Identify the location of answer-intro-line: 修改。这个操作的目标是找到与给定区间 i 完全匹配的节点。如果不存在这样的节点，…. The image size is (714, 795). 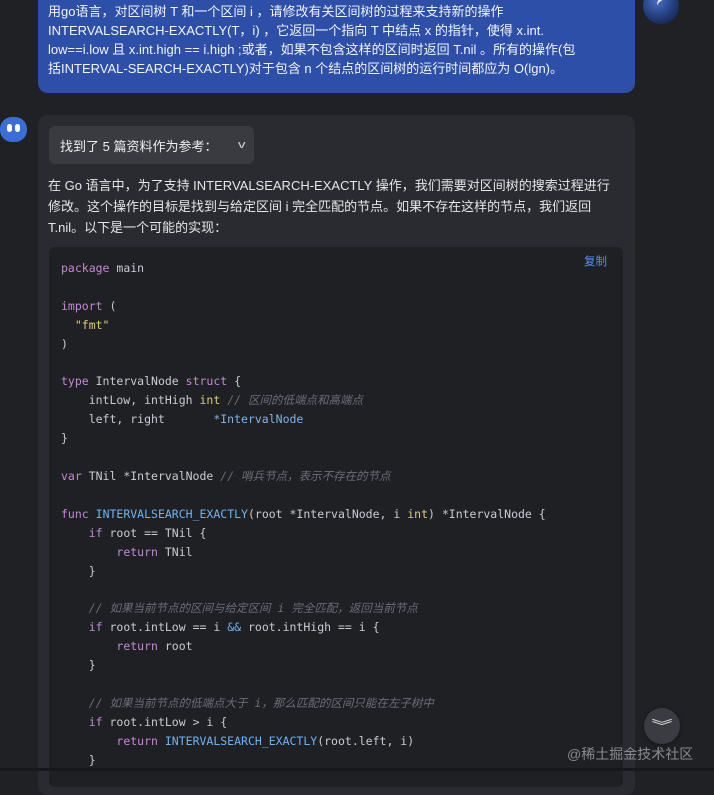
(320, 206).